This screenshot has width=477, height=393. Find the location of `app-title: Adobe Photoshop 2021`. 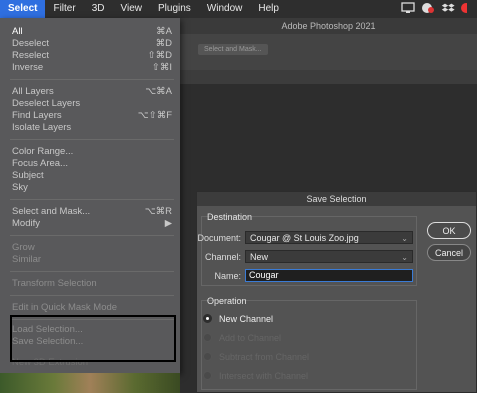

app-title: Adobe Photoshop 2021 is located at coordinates (328, 26).